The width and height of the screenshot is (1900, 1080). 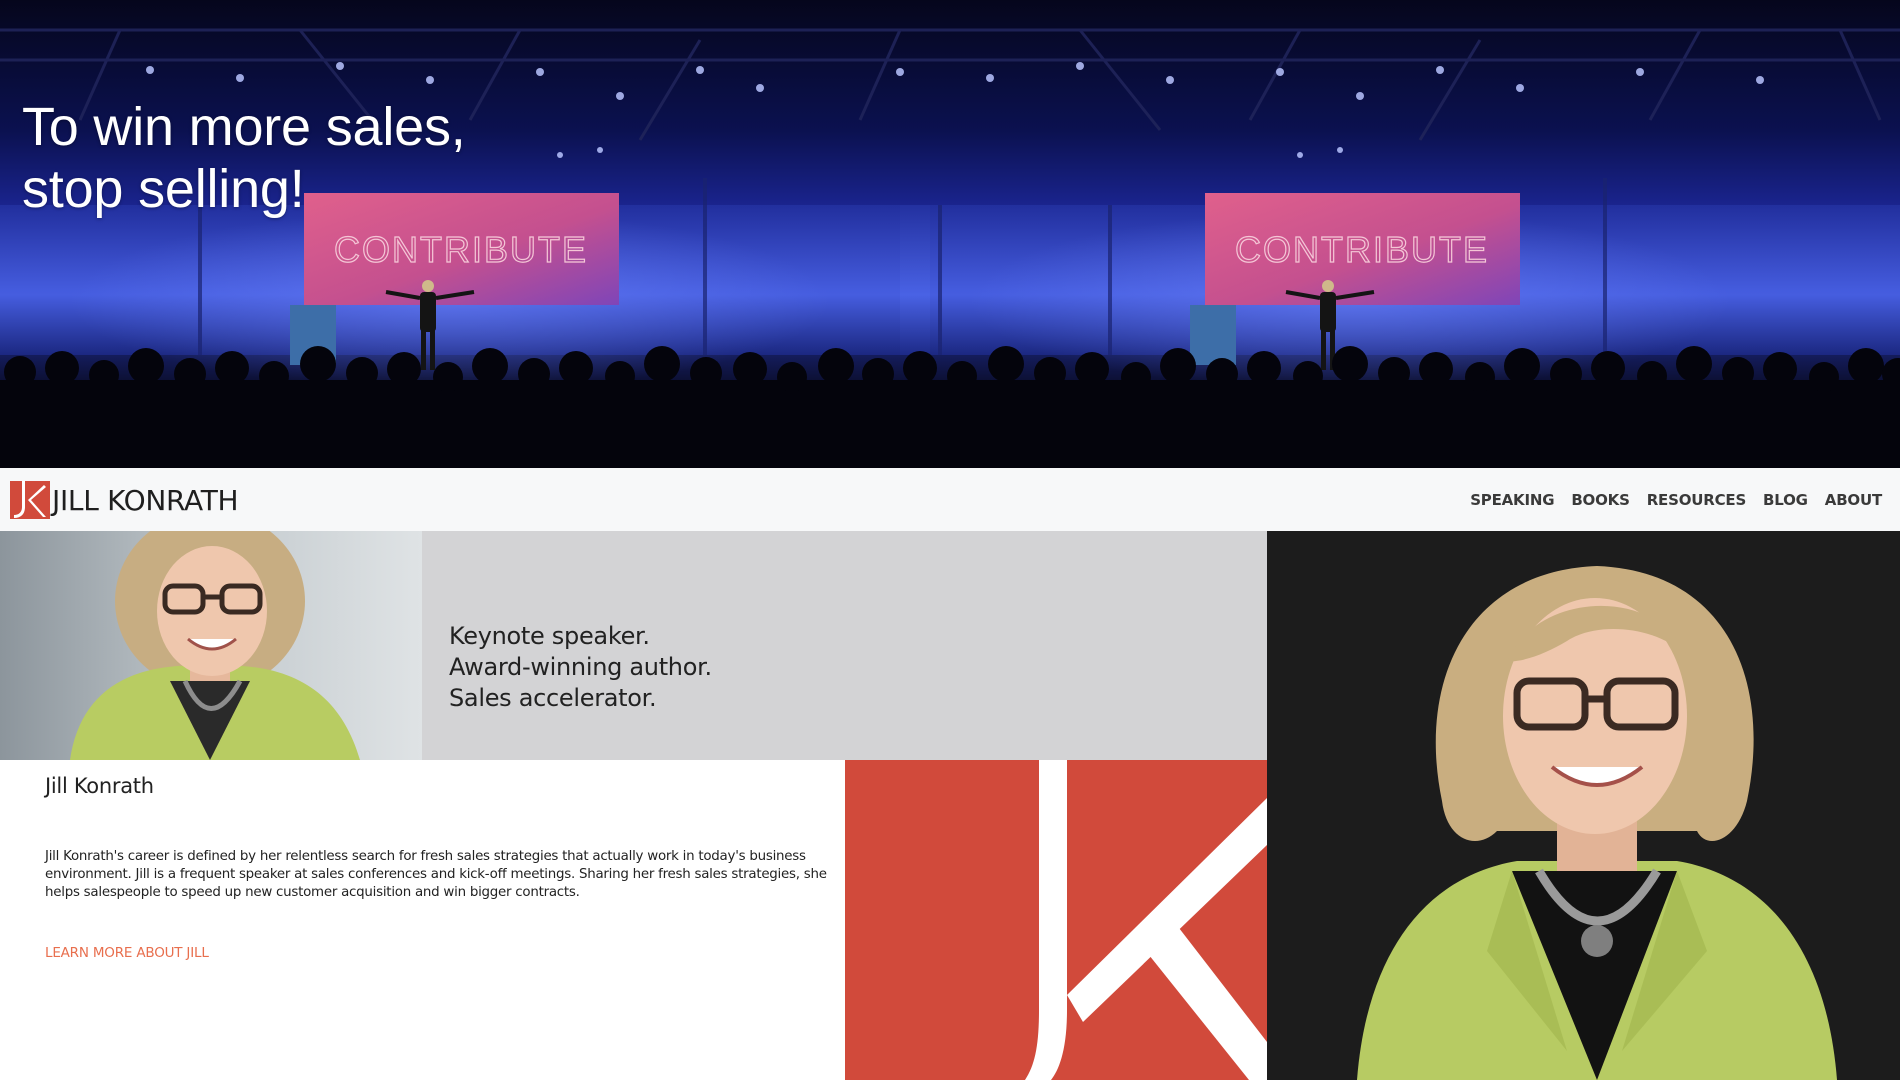 I want to click on jk-logo-icon, so click(x=30, y=500).